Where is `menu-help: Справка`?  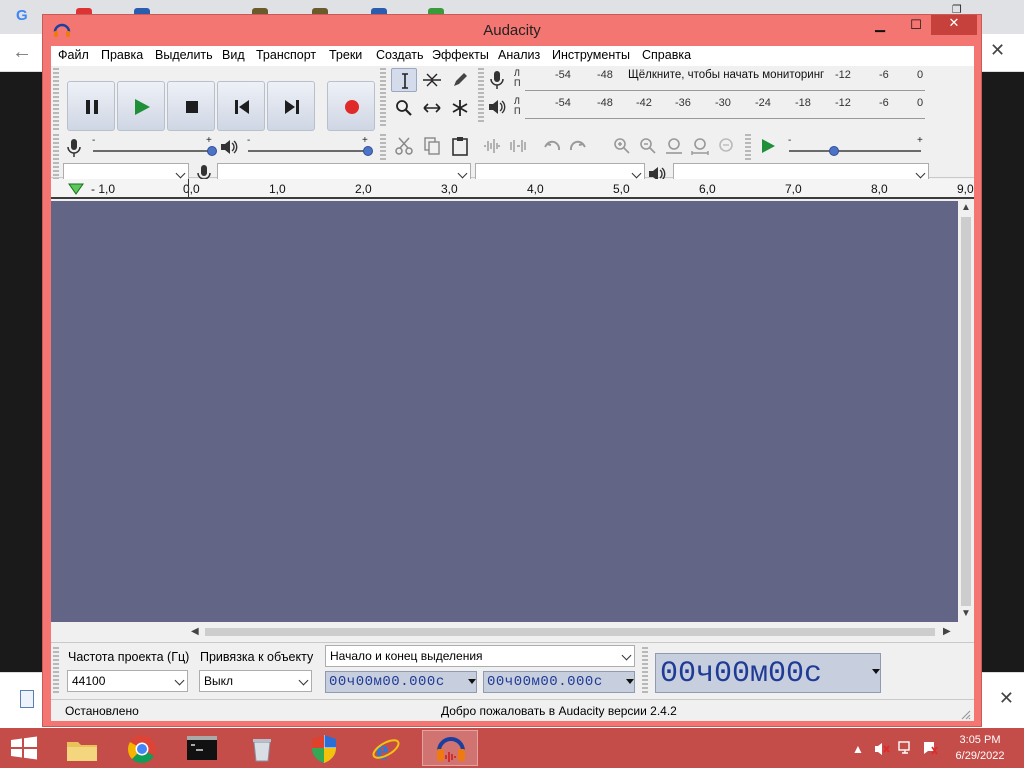
menu-help: Справка is located at coordinates (666, 55).